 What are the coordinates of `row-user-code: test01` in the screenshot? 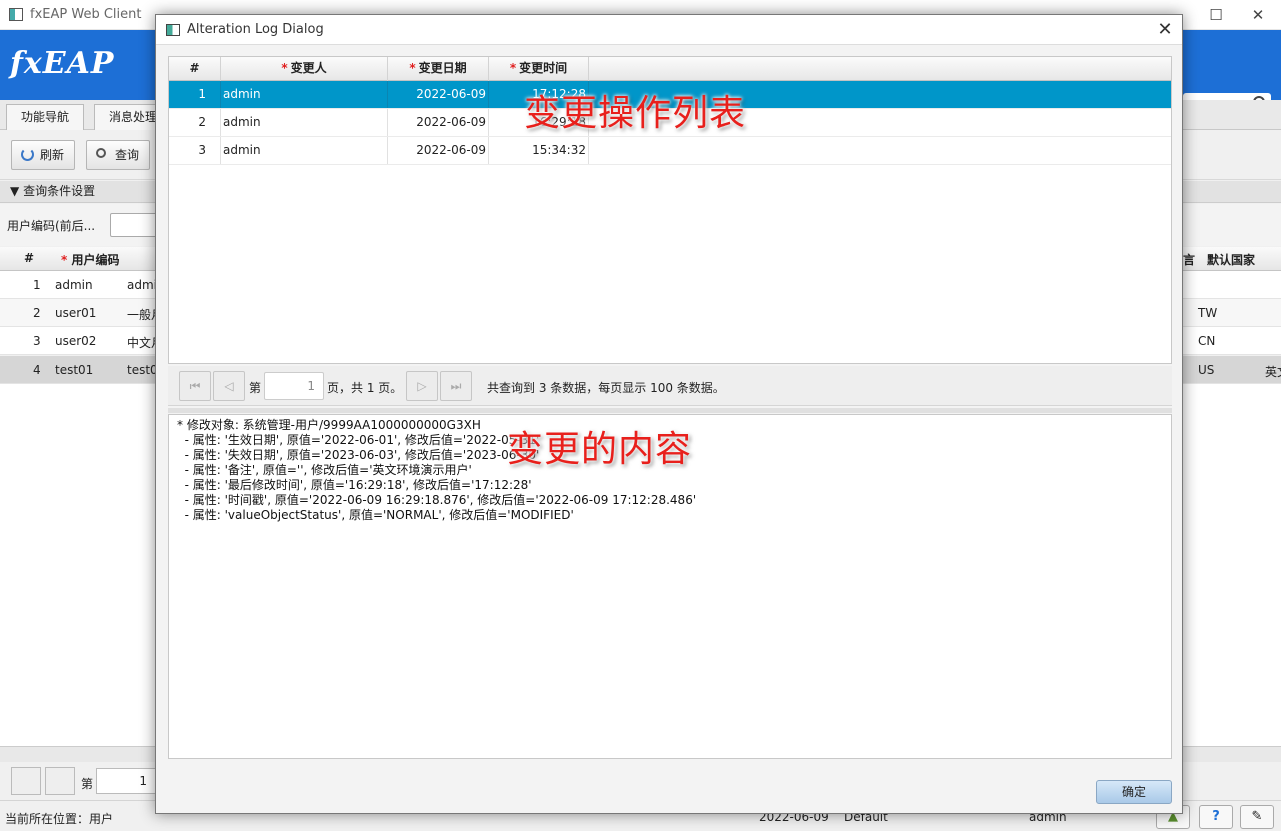 It's located at (74, 370).